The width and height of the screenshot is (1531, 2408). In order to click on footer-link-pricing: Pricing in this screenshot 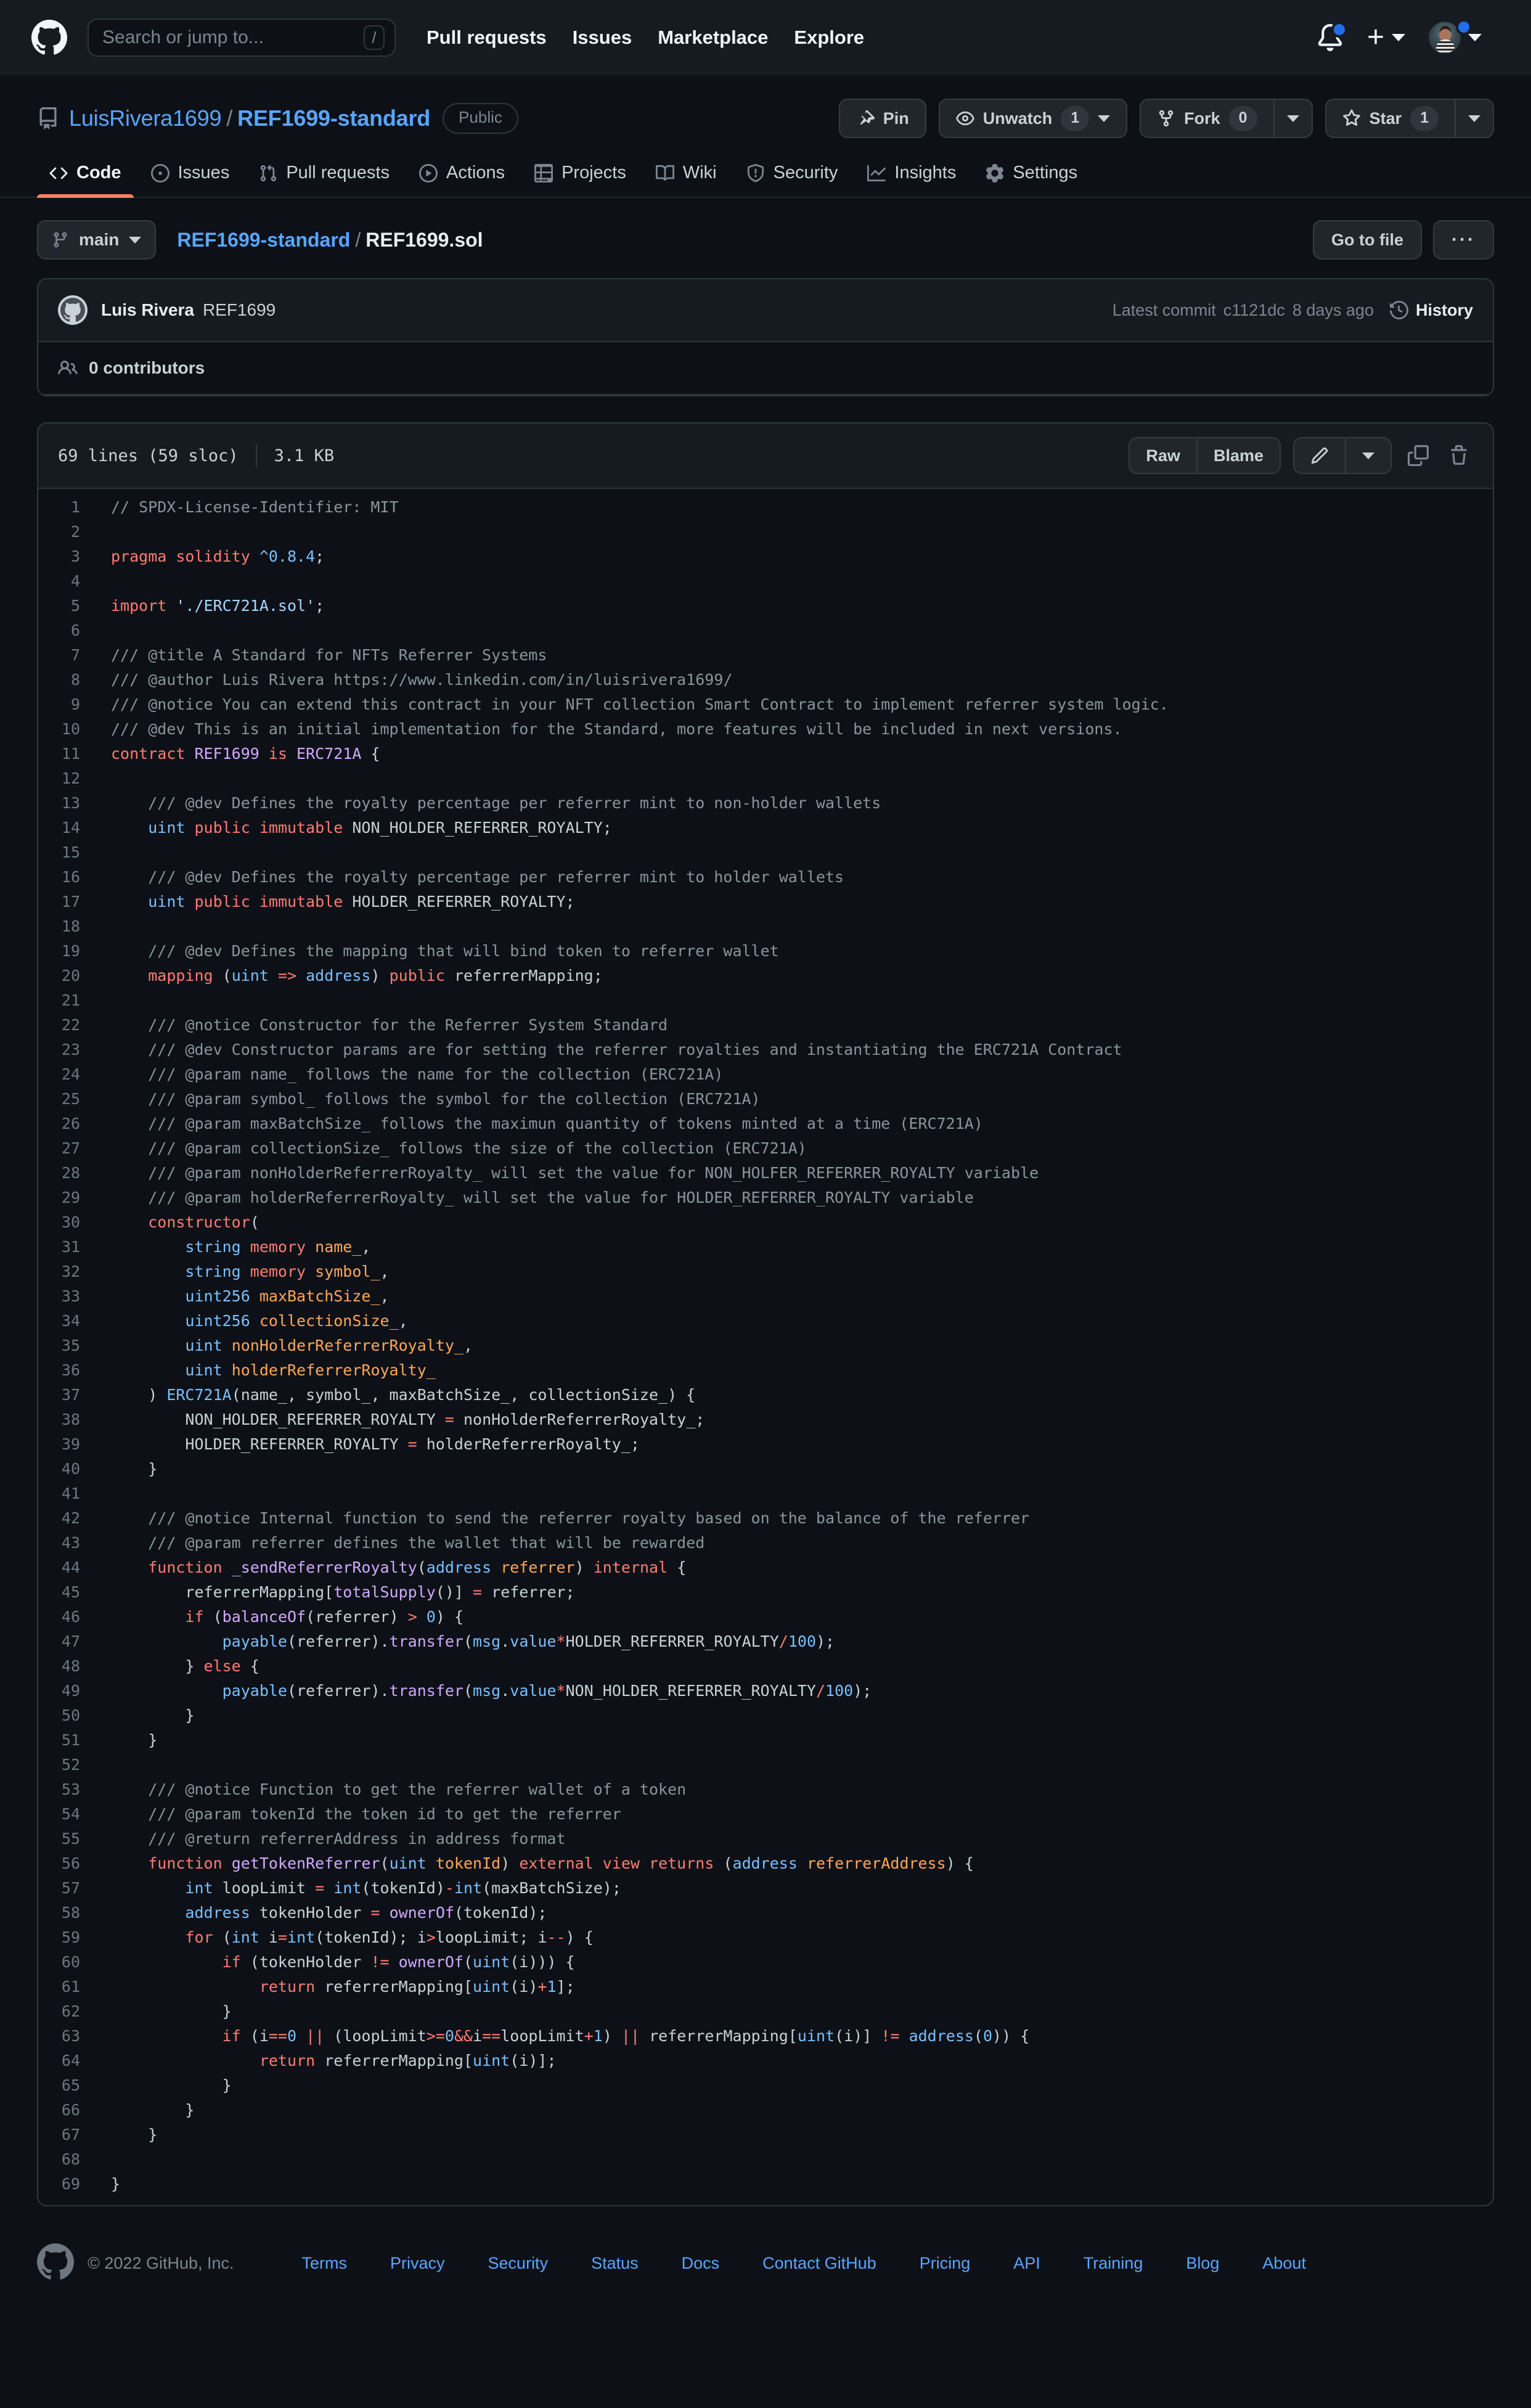, I will do `click(945, 2263)`.